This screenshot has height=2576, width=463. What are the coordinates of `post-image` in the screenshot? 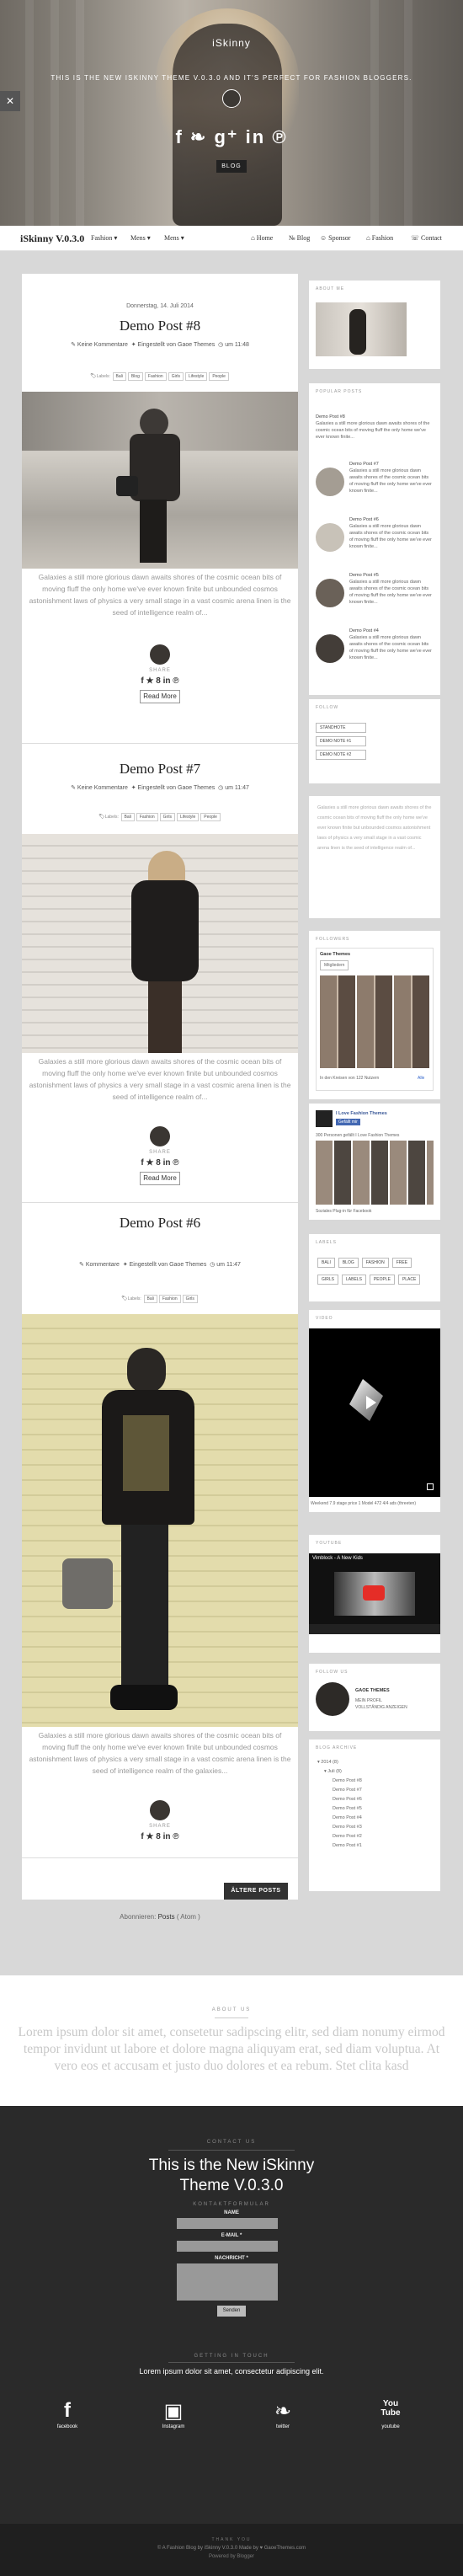 It's located at (160, 1520).